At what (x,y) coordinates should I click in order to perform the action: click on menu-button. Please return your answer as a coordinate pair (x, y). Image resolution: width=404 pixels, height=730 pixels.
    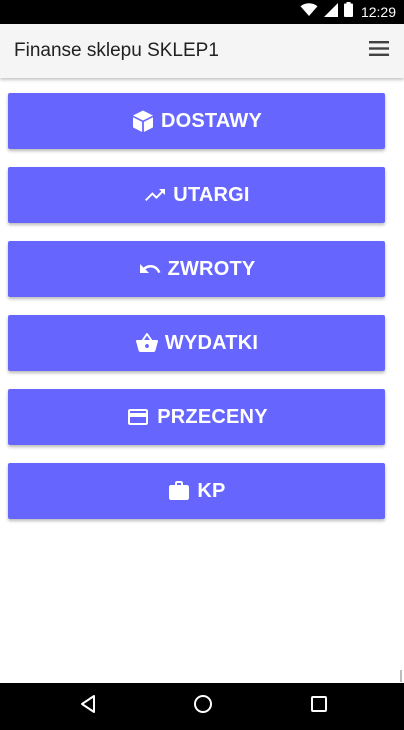
    Looking at the image, I should click on (379, 51).